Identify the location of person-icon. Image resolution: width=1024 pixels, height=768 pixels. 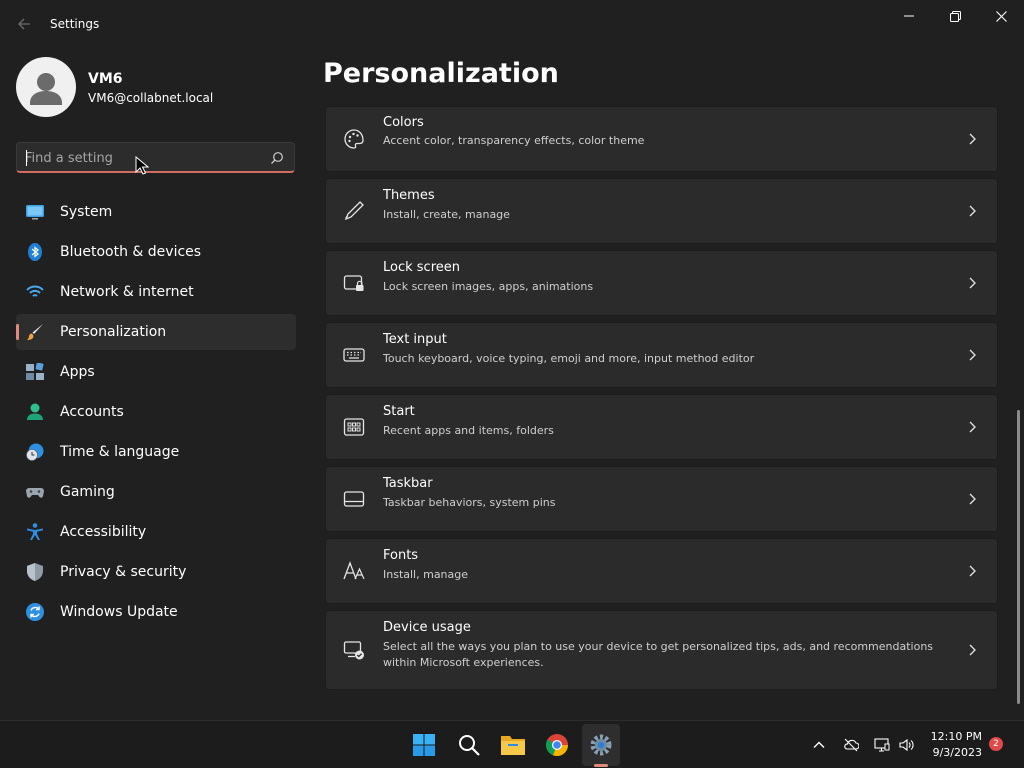
(35, 411).